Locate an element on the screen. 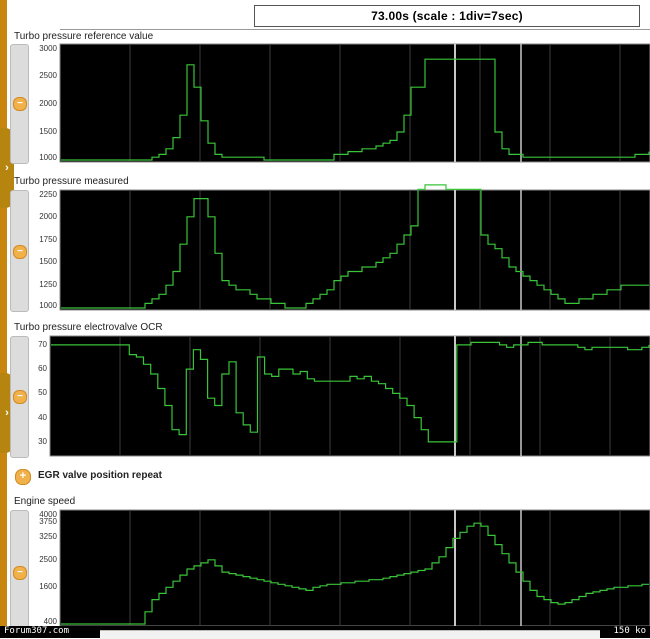 The image size is (650, 639). y-tick-label: 3750 is located at coordinates (48, 521).